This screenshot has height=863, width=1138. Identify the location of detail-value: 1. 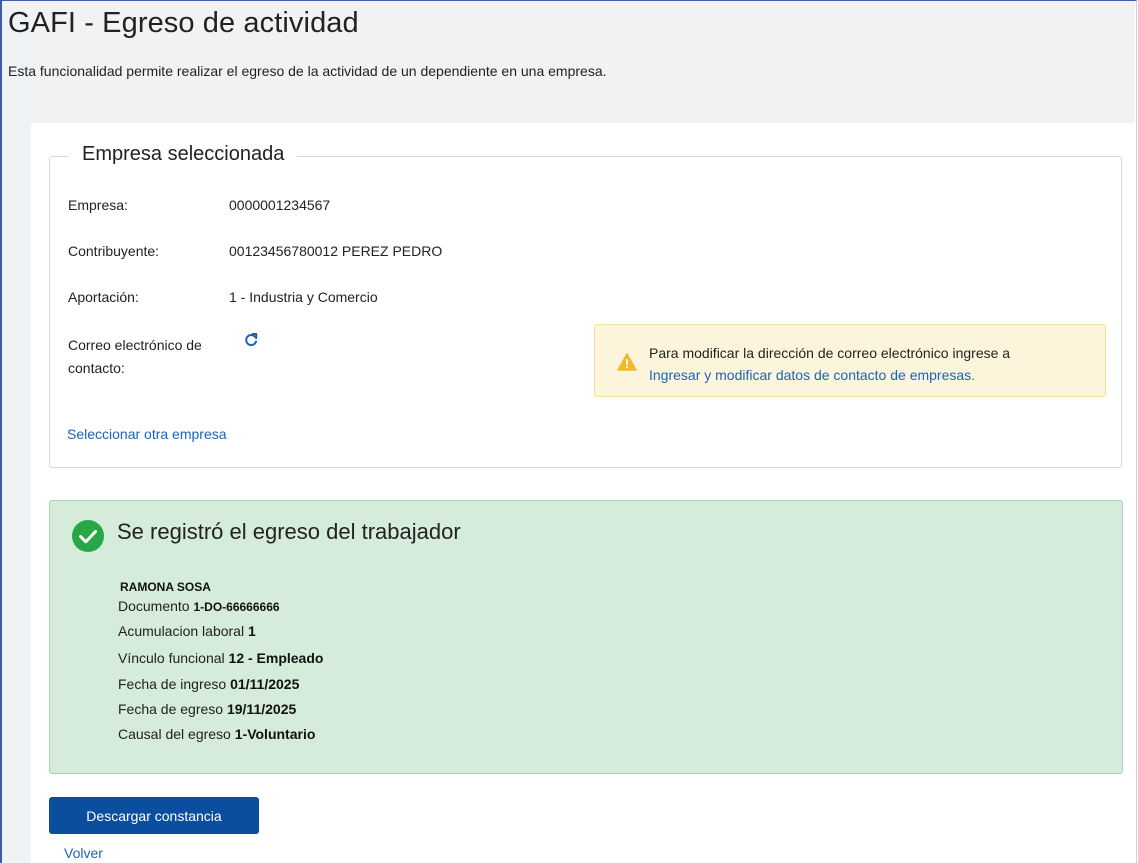
(251, 631).